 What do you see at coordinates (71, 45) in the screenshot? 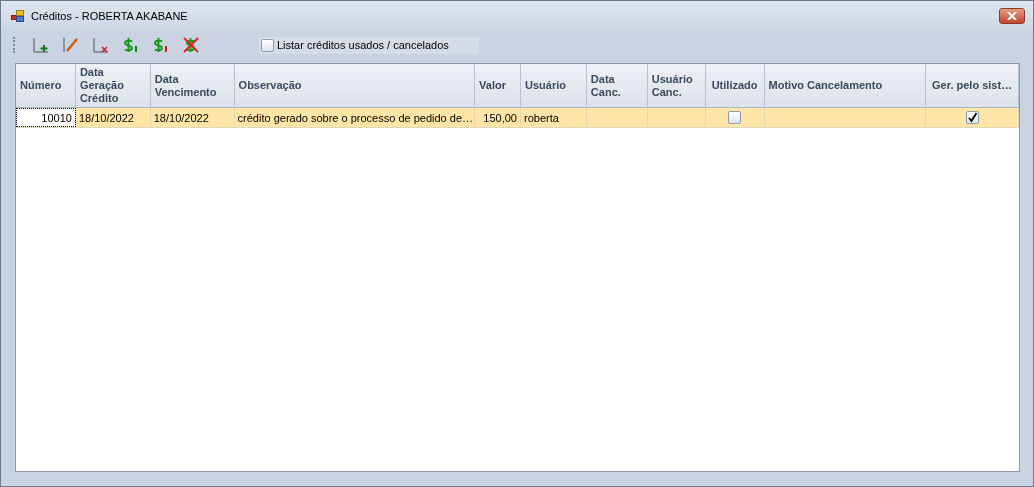
I see `pencil-icon` at bounding box center [71, 45].